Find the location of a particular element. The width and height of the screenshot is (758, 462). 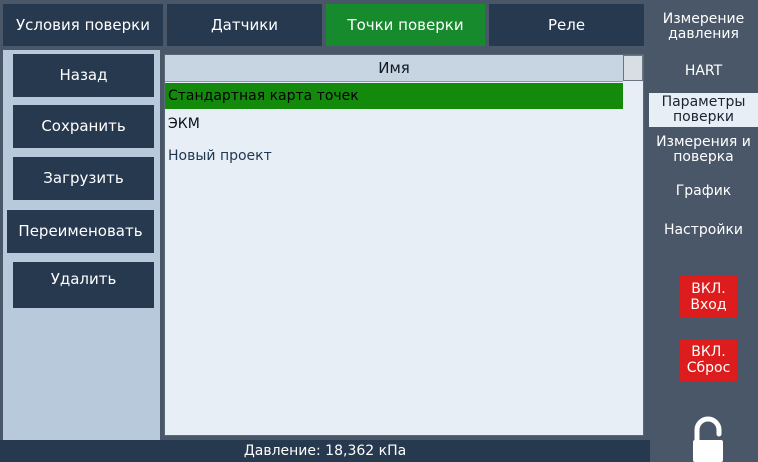

input-on-button: ВКЛ. Вход is located at coordinates (708, 297).